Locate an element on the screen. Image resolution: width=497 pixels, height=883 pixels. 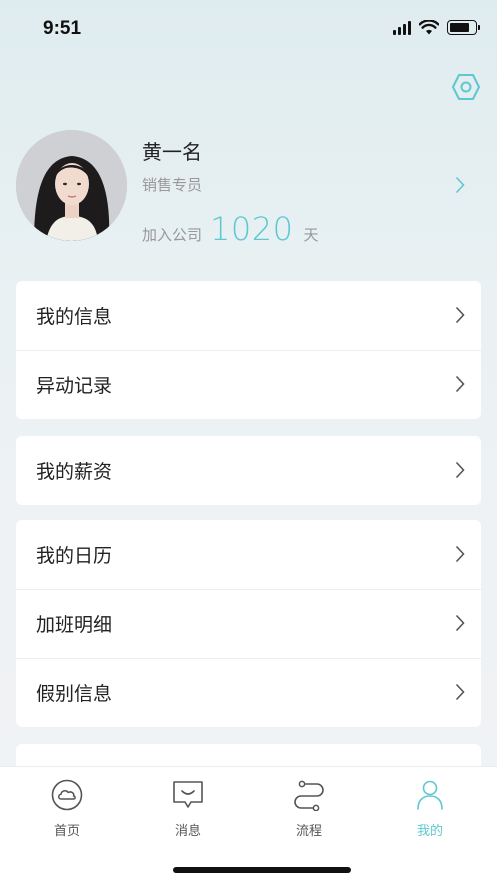
user-name: 黄一名 is located at coordinates (172, 152).